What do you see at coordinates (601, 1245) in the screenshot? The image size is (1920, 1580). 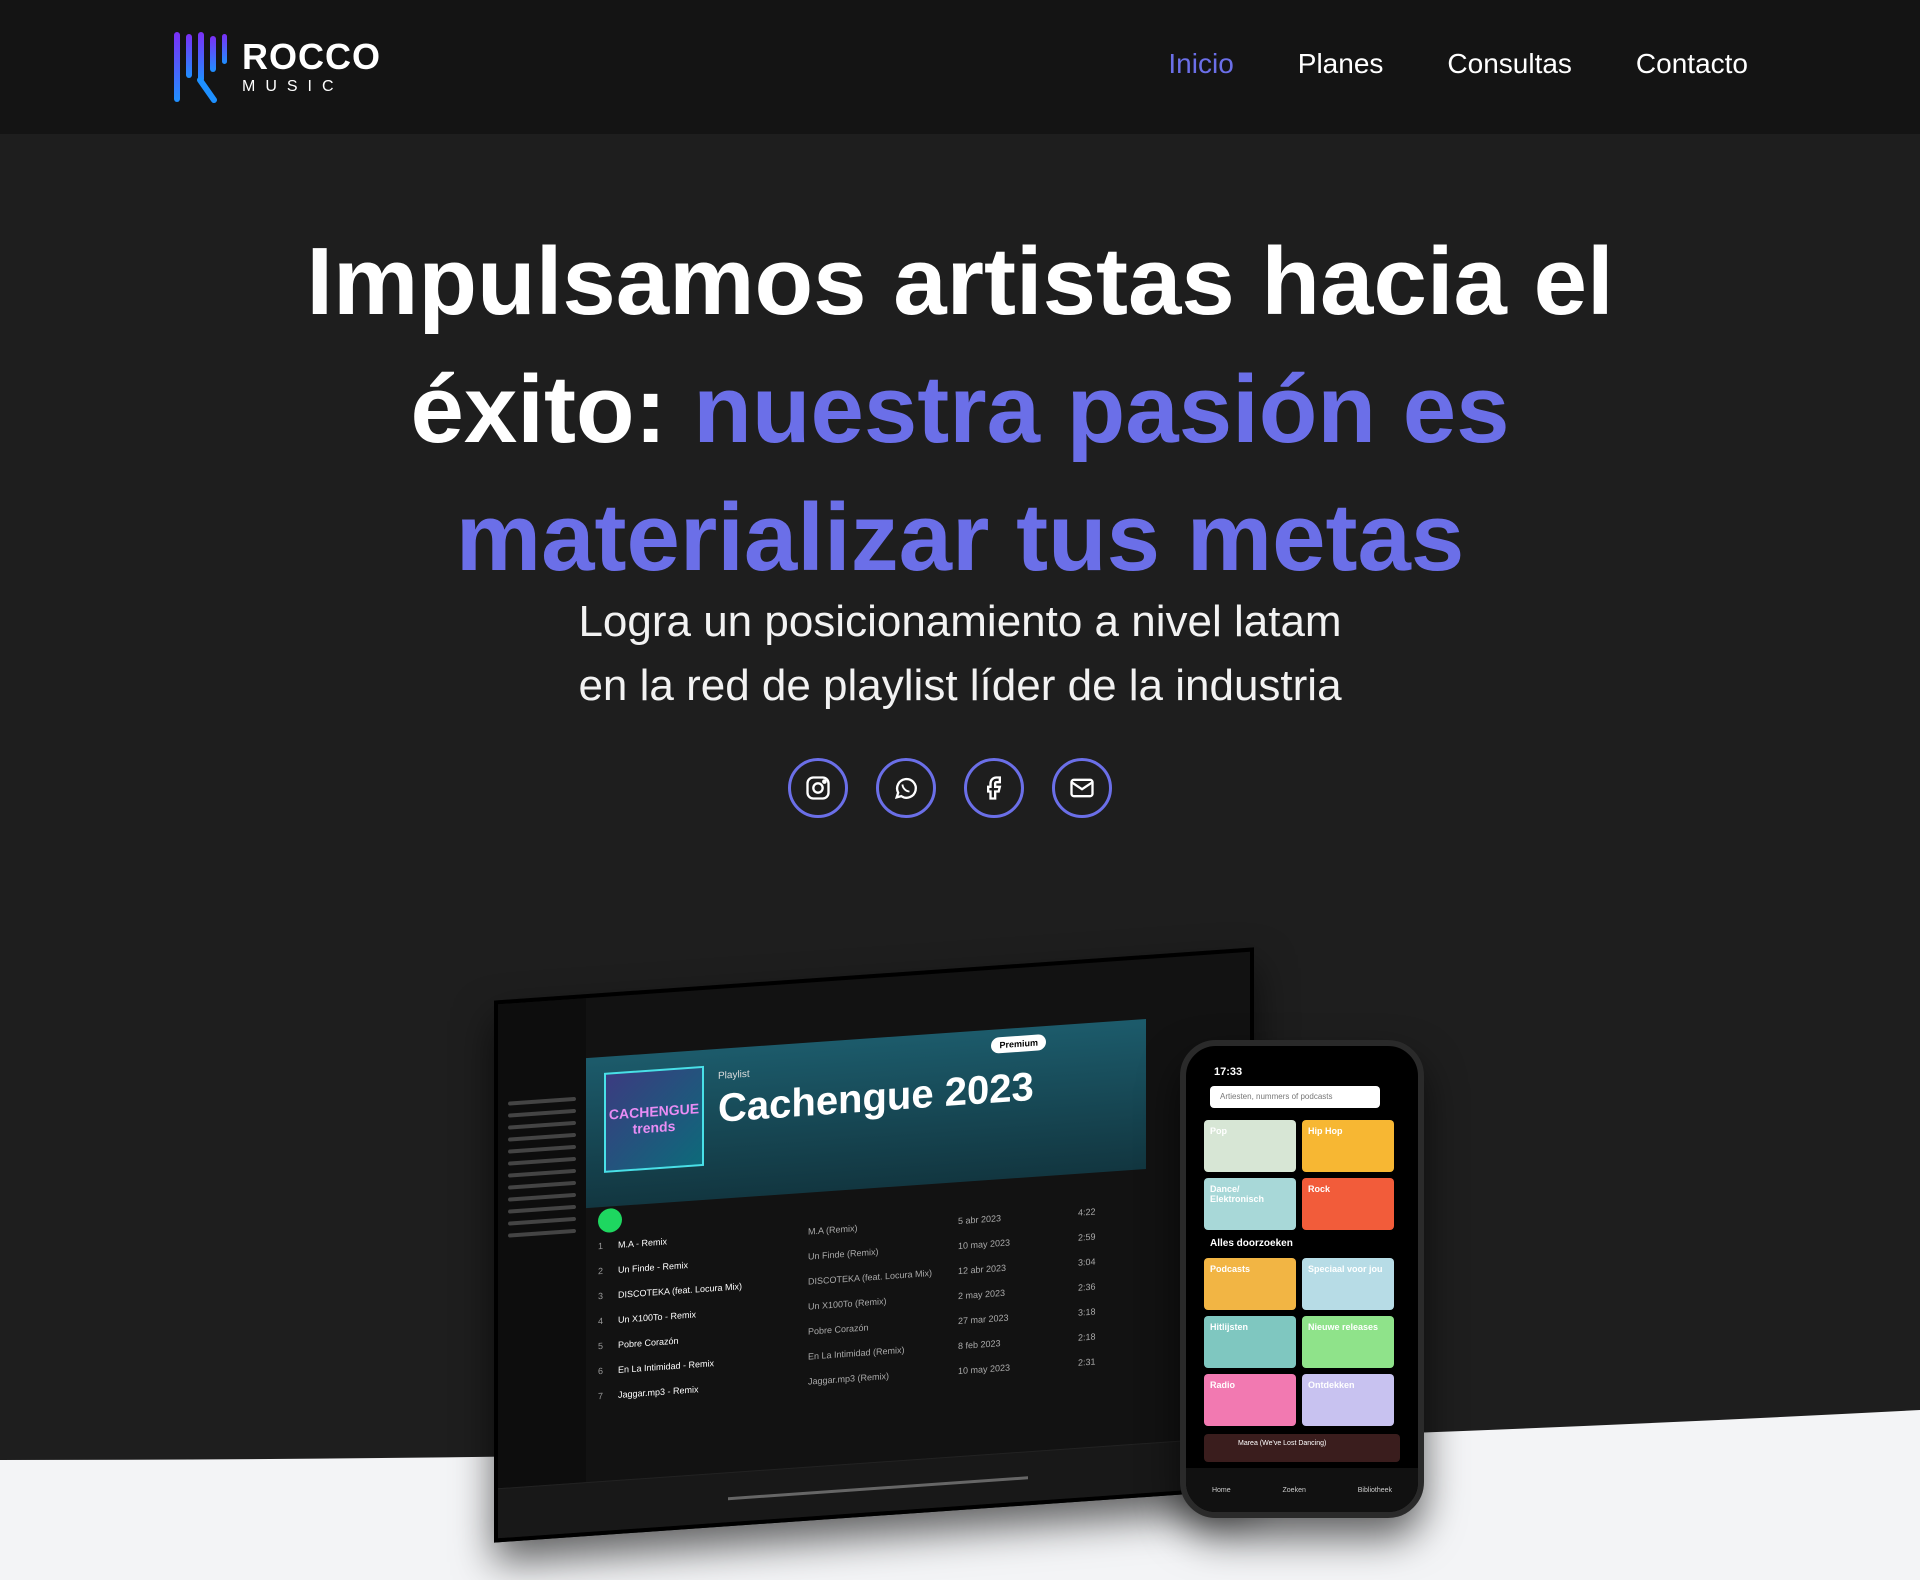 I see `track-n: 1` at bounding box center [601, 1245].